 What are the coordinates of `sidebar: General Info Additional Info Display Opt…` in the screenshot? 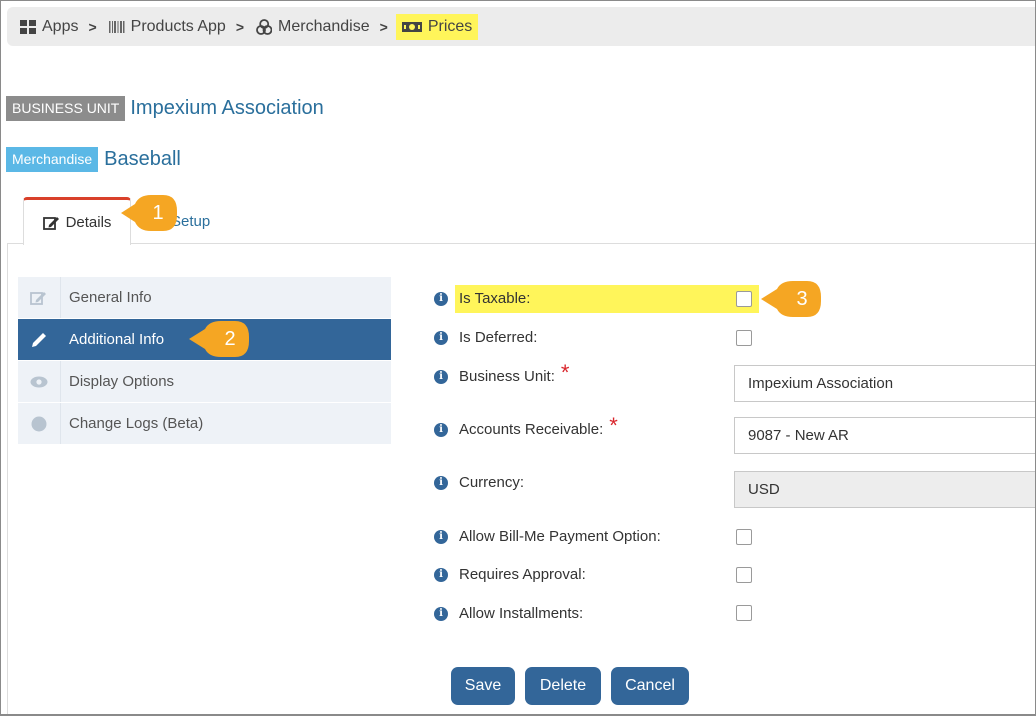 It's located at (204, 361).